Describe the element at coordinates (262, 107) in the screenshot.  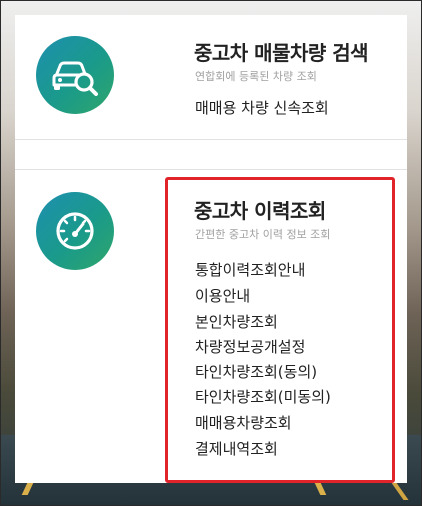
I see `link-quick-search-dealer-car: 매매용 차량 신속조회` at that location.